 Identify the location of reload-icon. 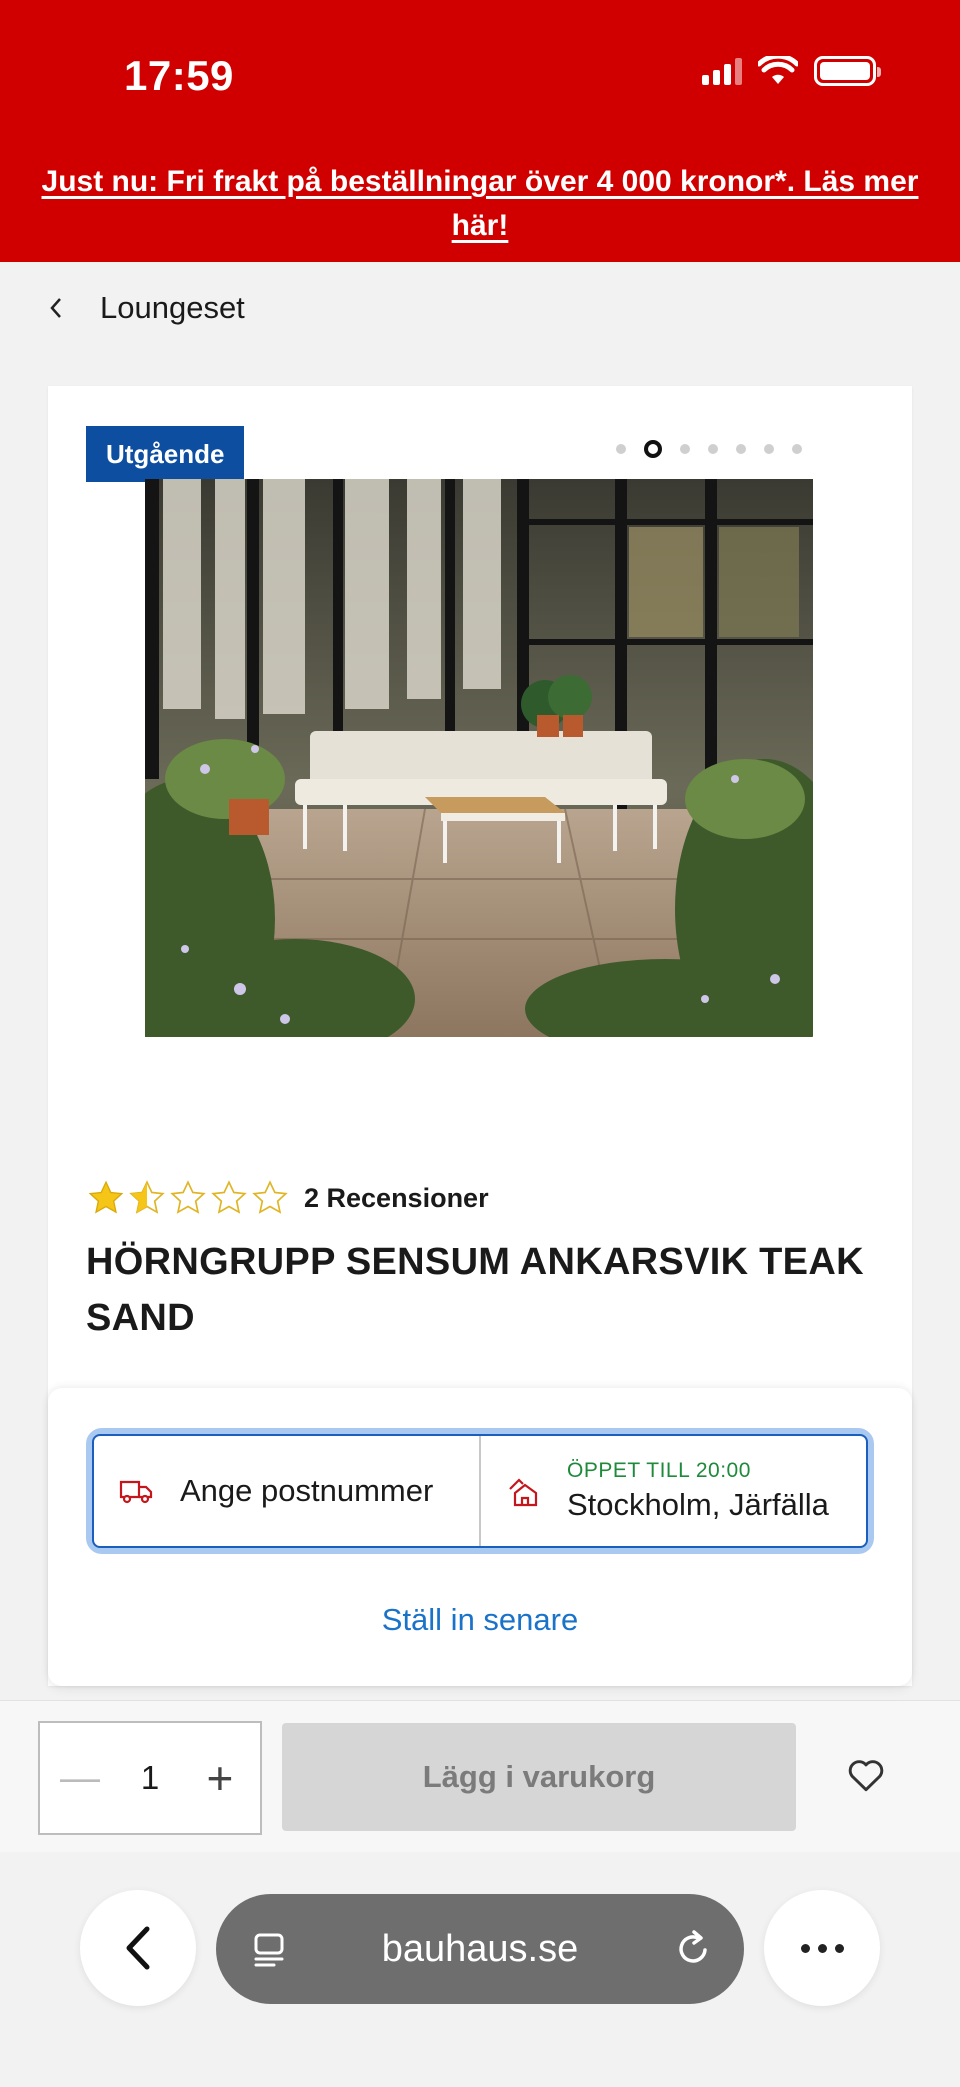
(693, 1949).